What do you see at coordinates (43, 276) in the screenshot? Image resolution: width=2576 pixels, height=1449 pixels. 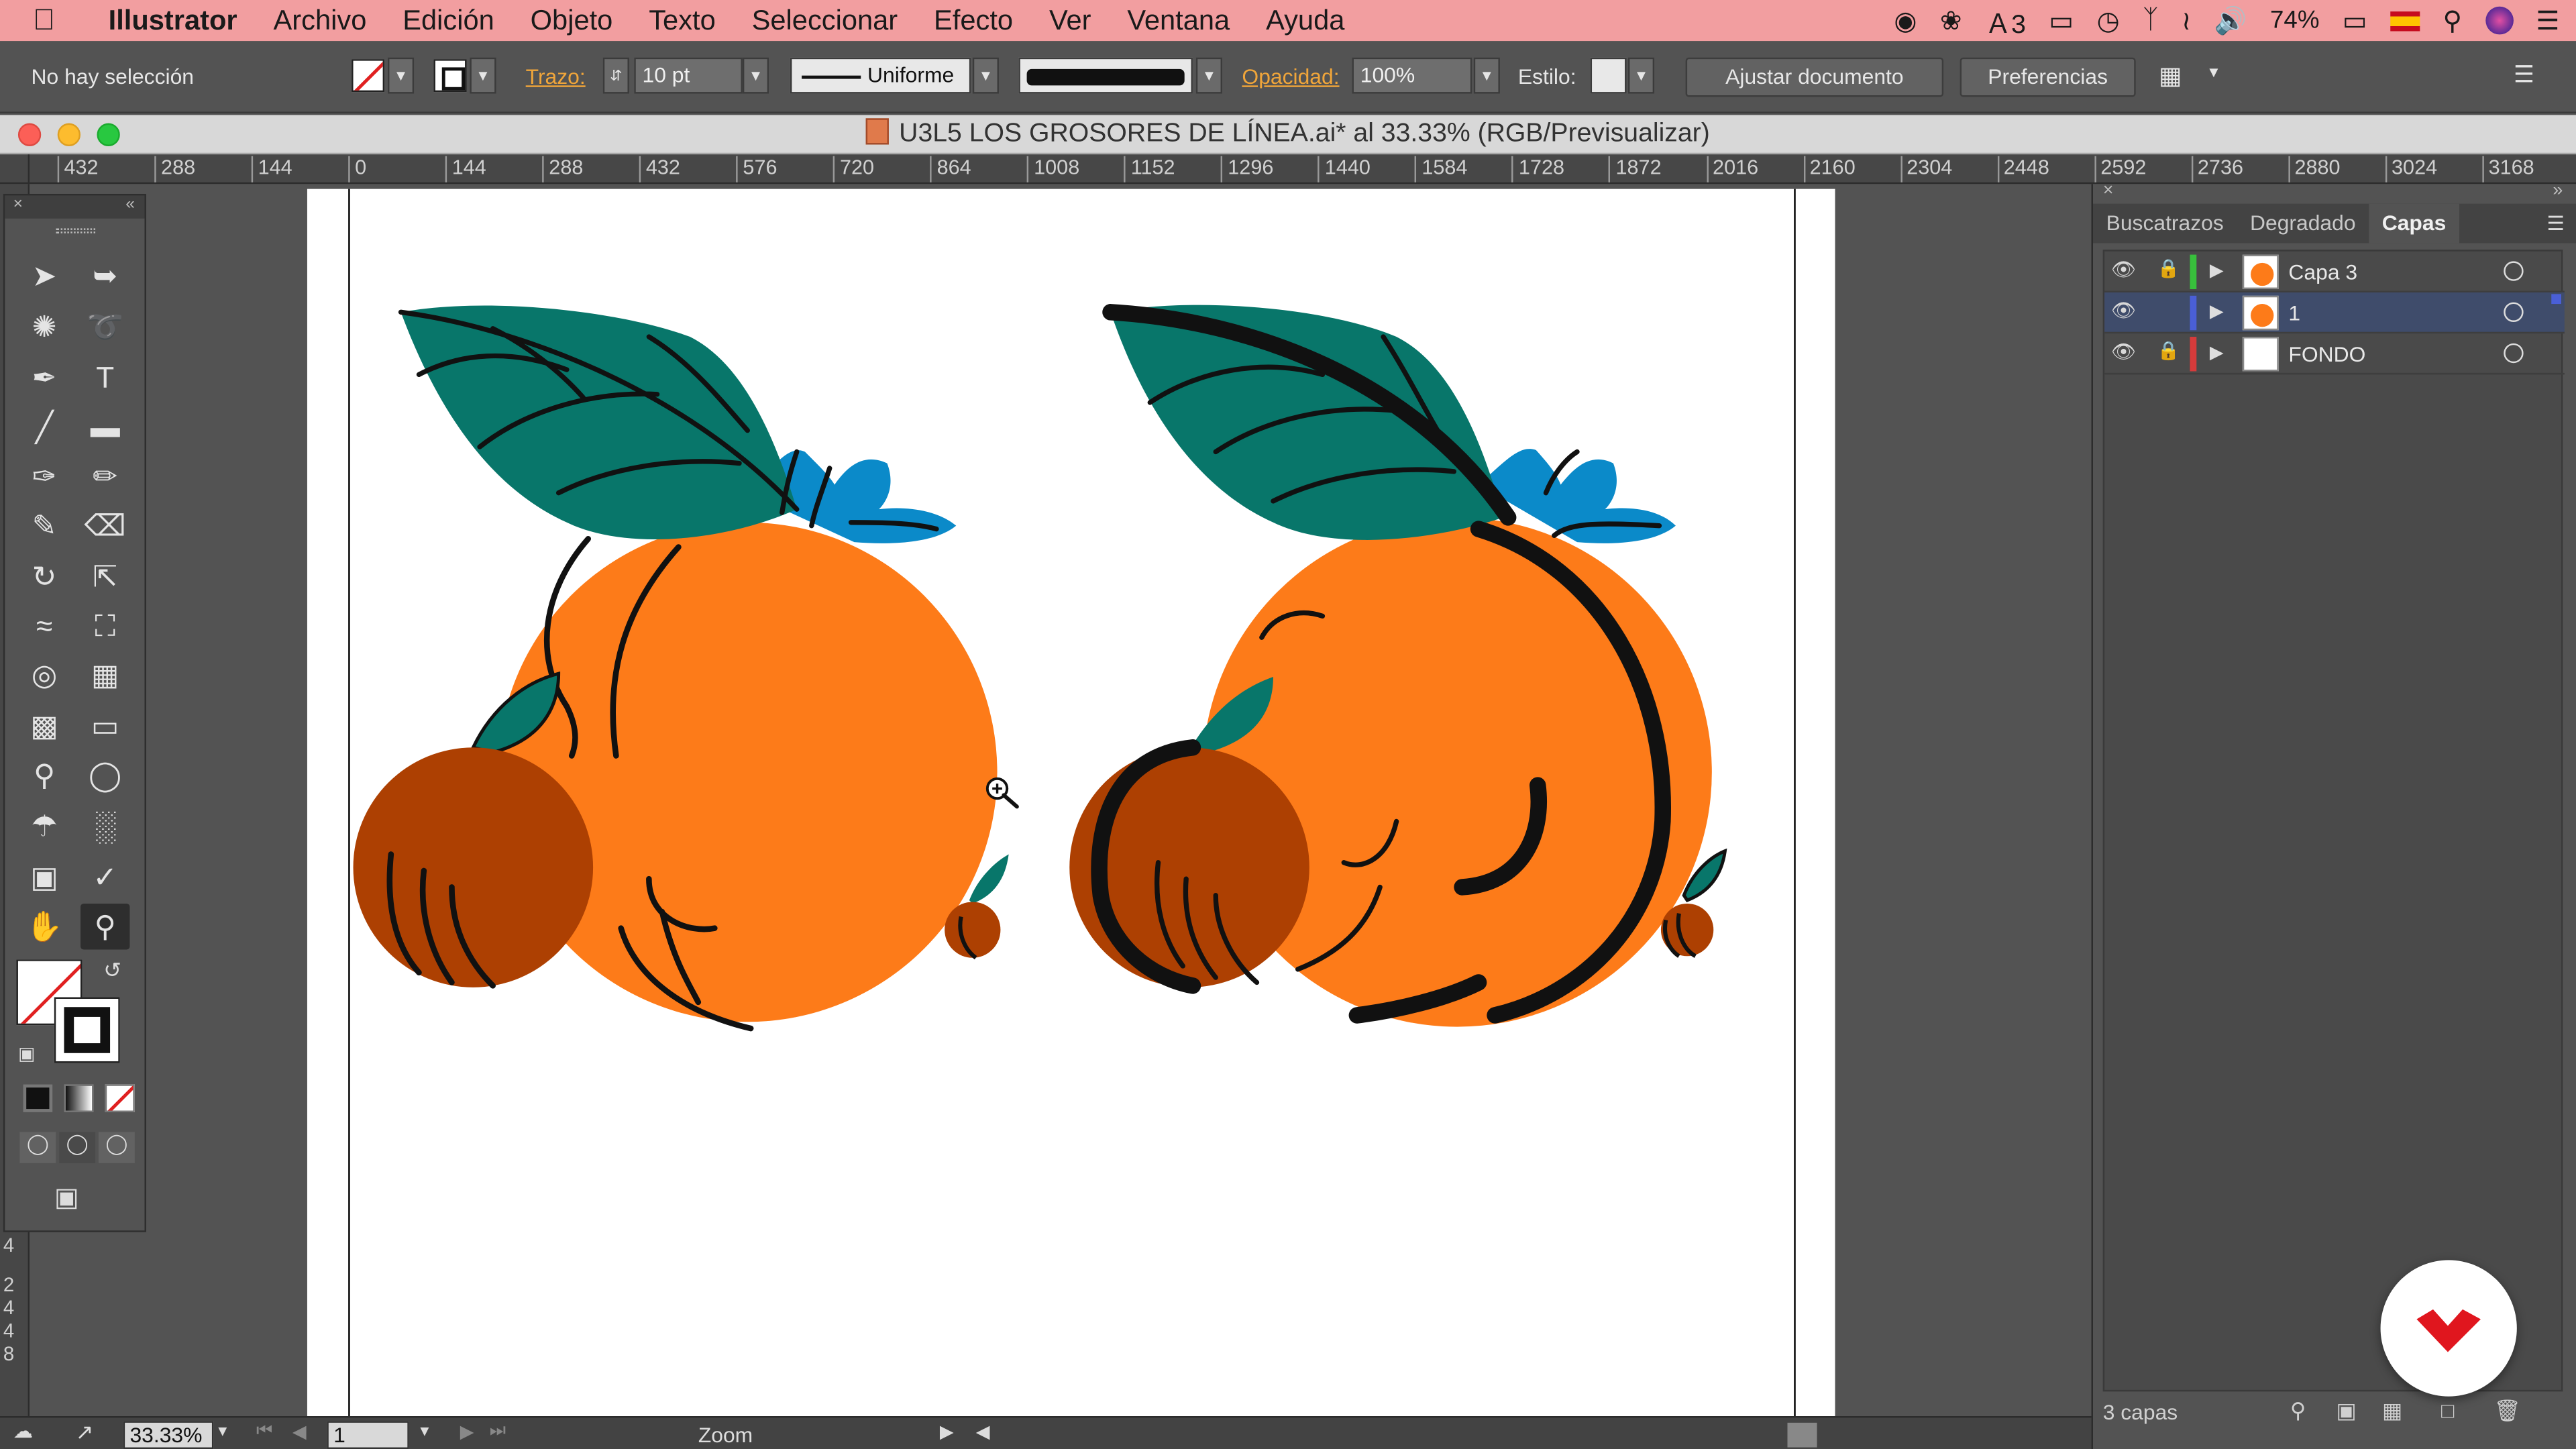 I see `selection-tool-icon: ➤` at bounding box center [43, 276].